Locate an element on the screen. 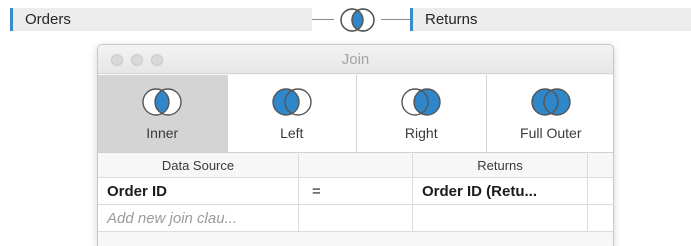 This screenshot has width=691, height=246. join-type-left-button: Left is located at coordinates (292, 113).